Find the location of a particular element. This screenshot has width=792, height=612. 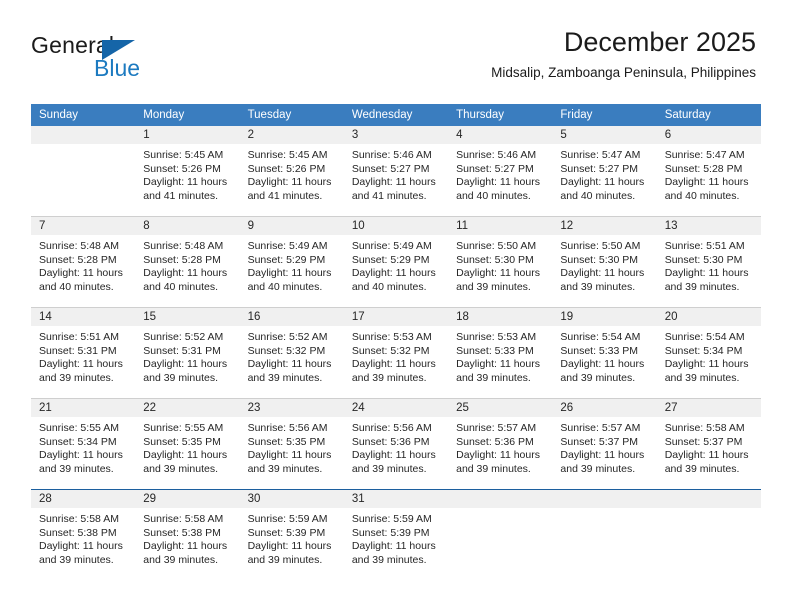

sunset-text: Sunset: 5:36 PM is located at coordinates (495, 441).